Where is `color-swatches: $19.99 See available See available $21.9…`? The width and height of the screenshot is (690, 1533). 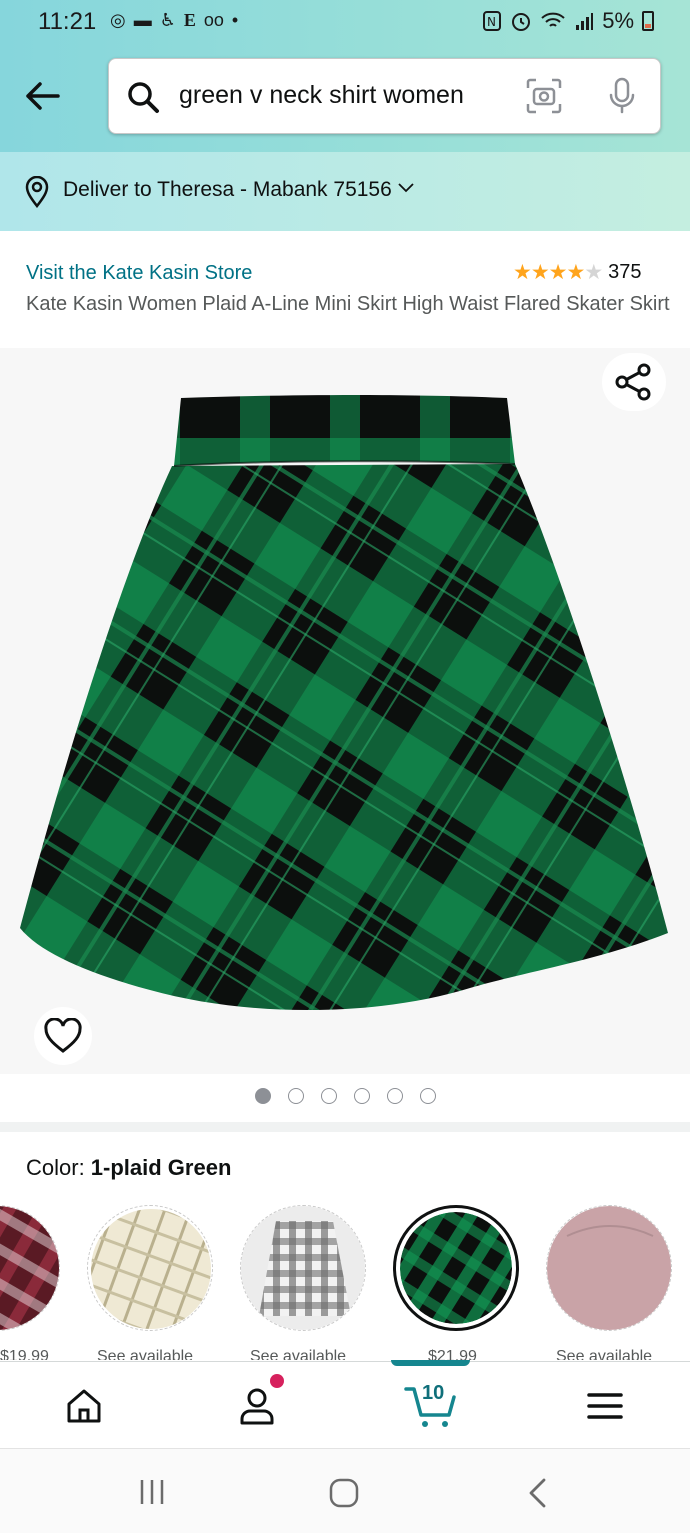
color-swatches: $19.99 See available See available $21.9… is located at coordinates (345, 1280).